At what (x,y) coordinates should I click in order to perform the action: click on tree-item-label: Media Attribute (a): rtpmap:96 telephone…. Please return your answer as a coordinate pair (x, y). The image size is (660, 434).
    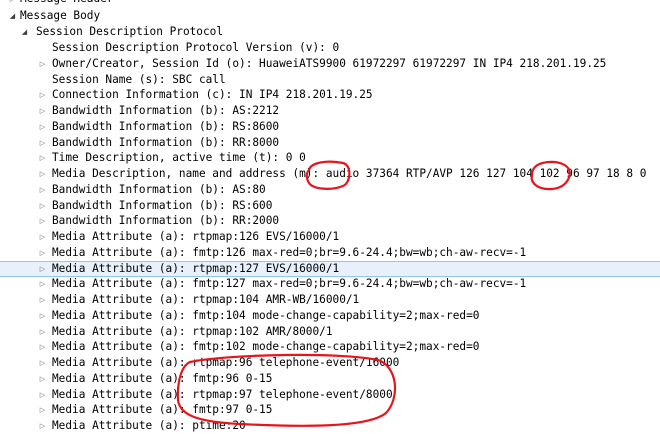
    Looking at the image, I should click on (226, 362).